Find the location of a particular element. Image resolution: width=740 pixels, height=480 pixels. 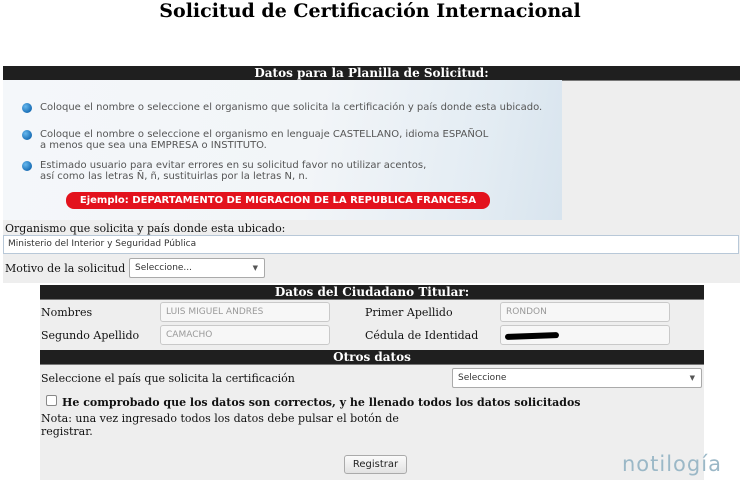

nombres-field: LUIS MIGUEL ANDRES is located at coordinates (245, 312).